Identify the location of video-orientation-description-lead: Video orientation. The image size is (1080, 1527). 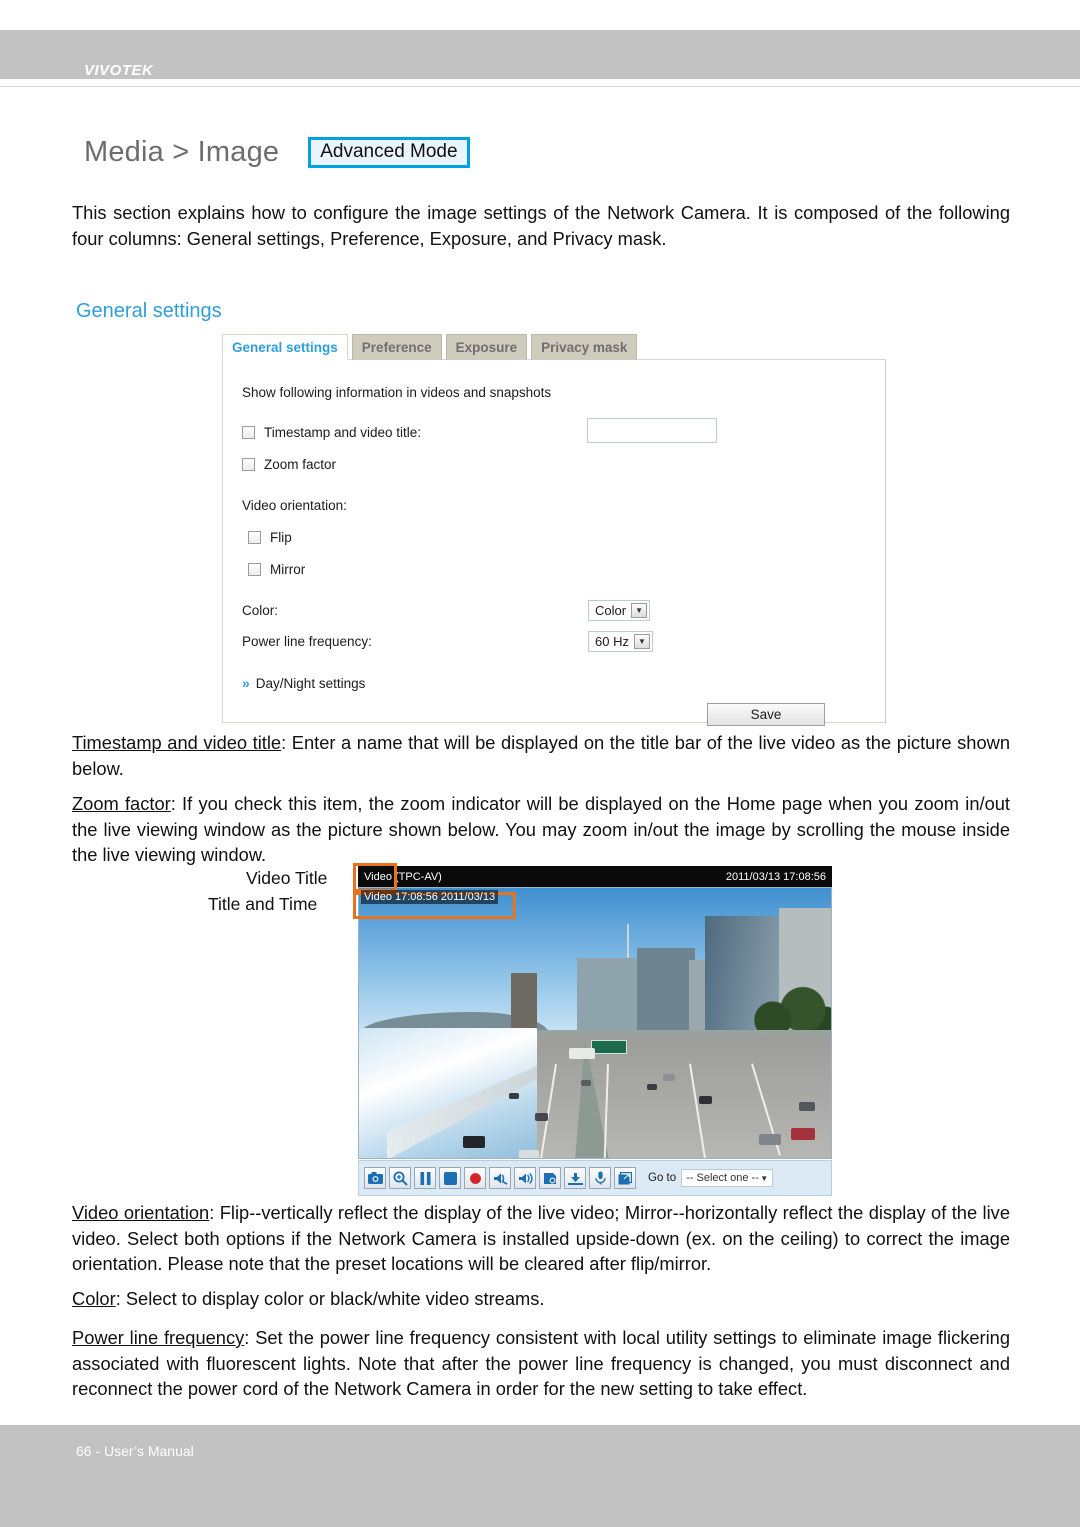
(141, 1212).